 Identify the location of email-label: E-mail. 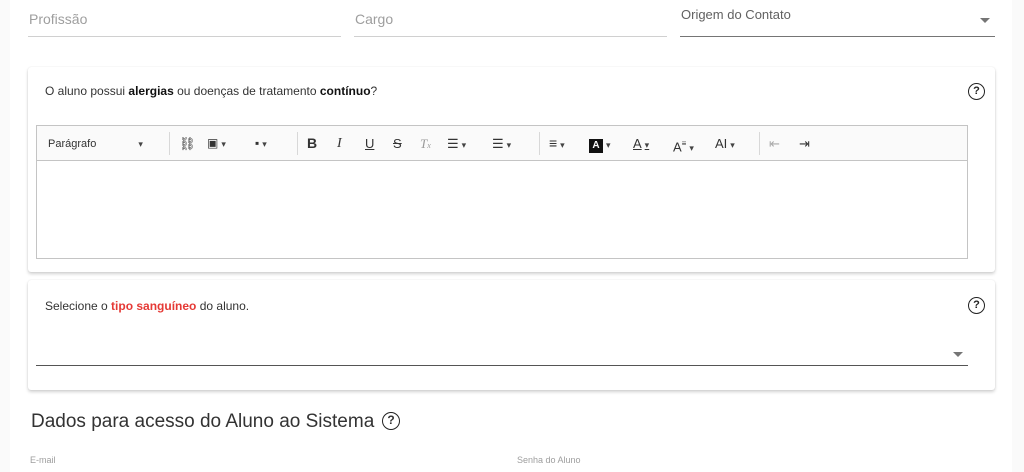
(43, 460).